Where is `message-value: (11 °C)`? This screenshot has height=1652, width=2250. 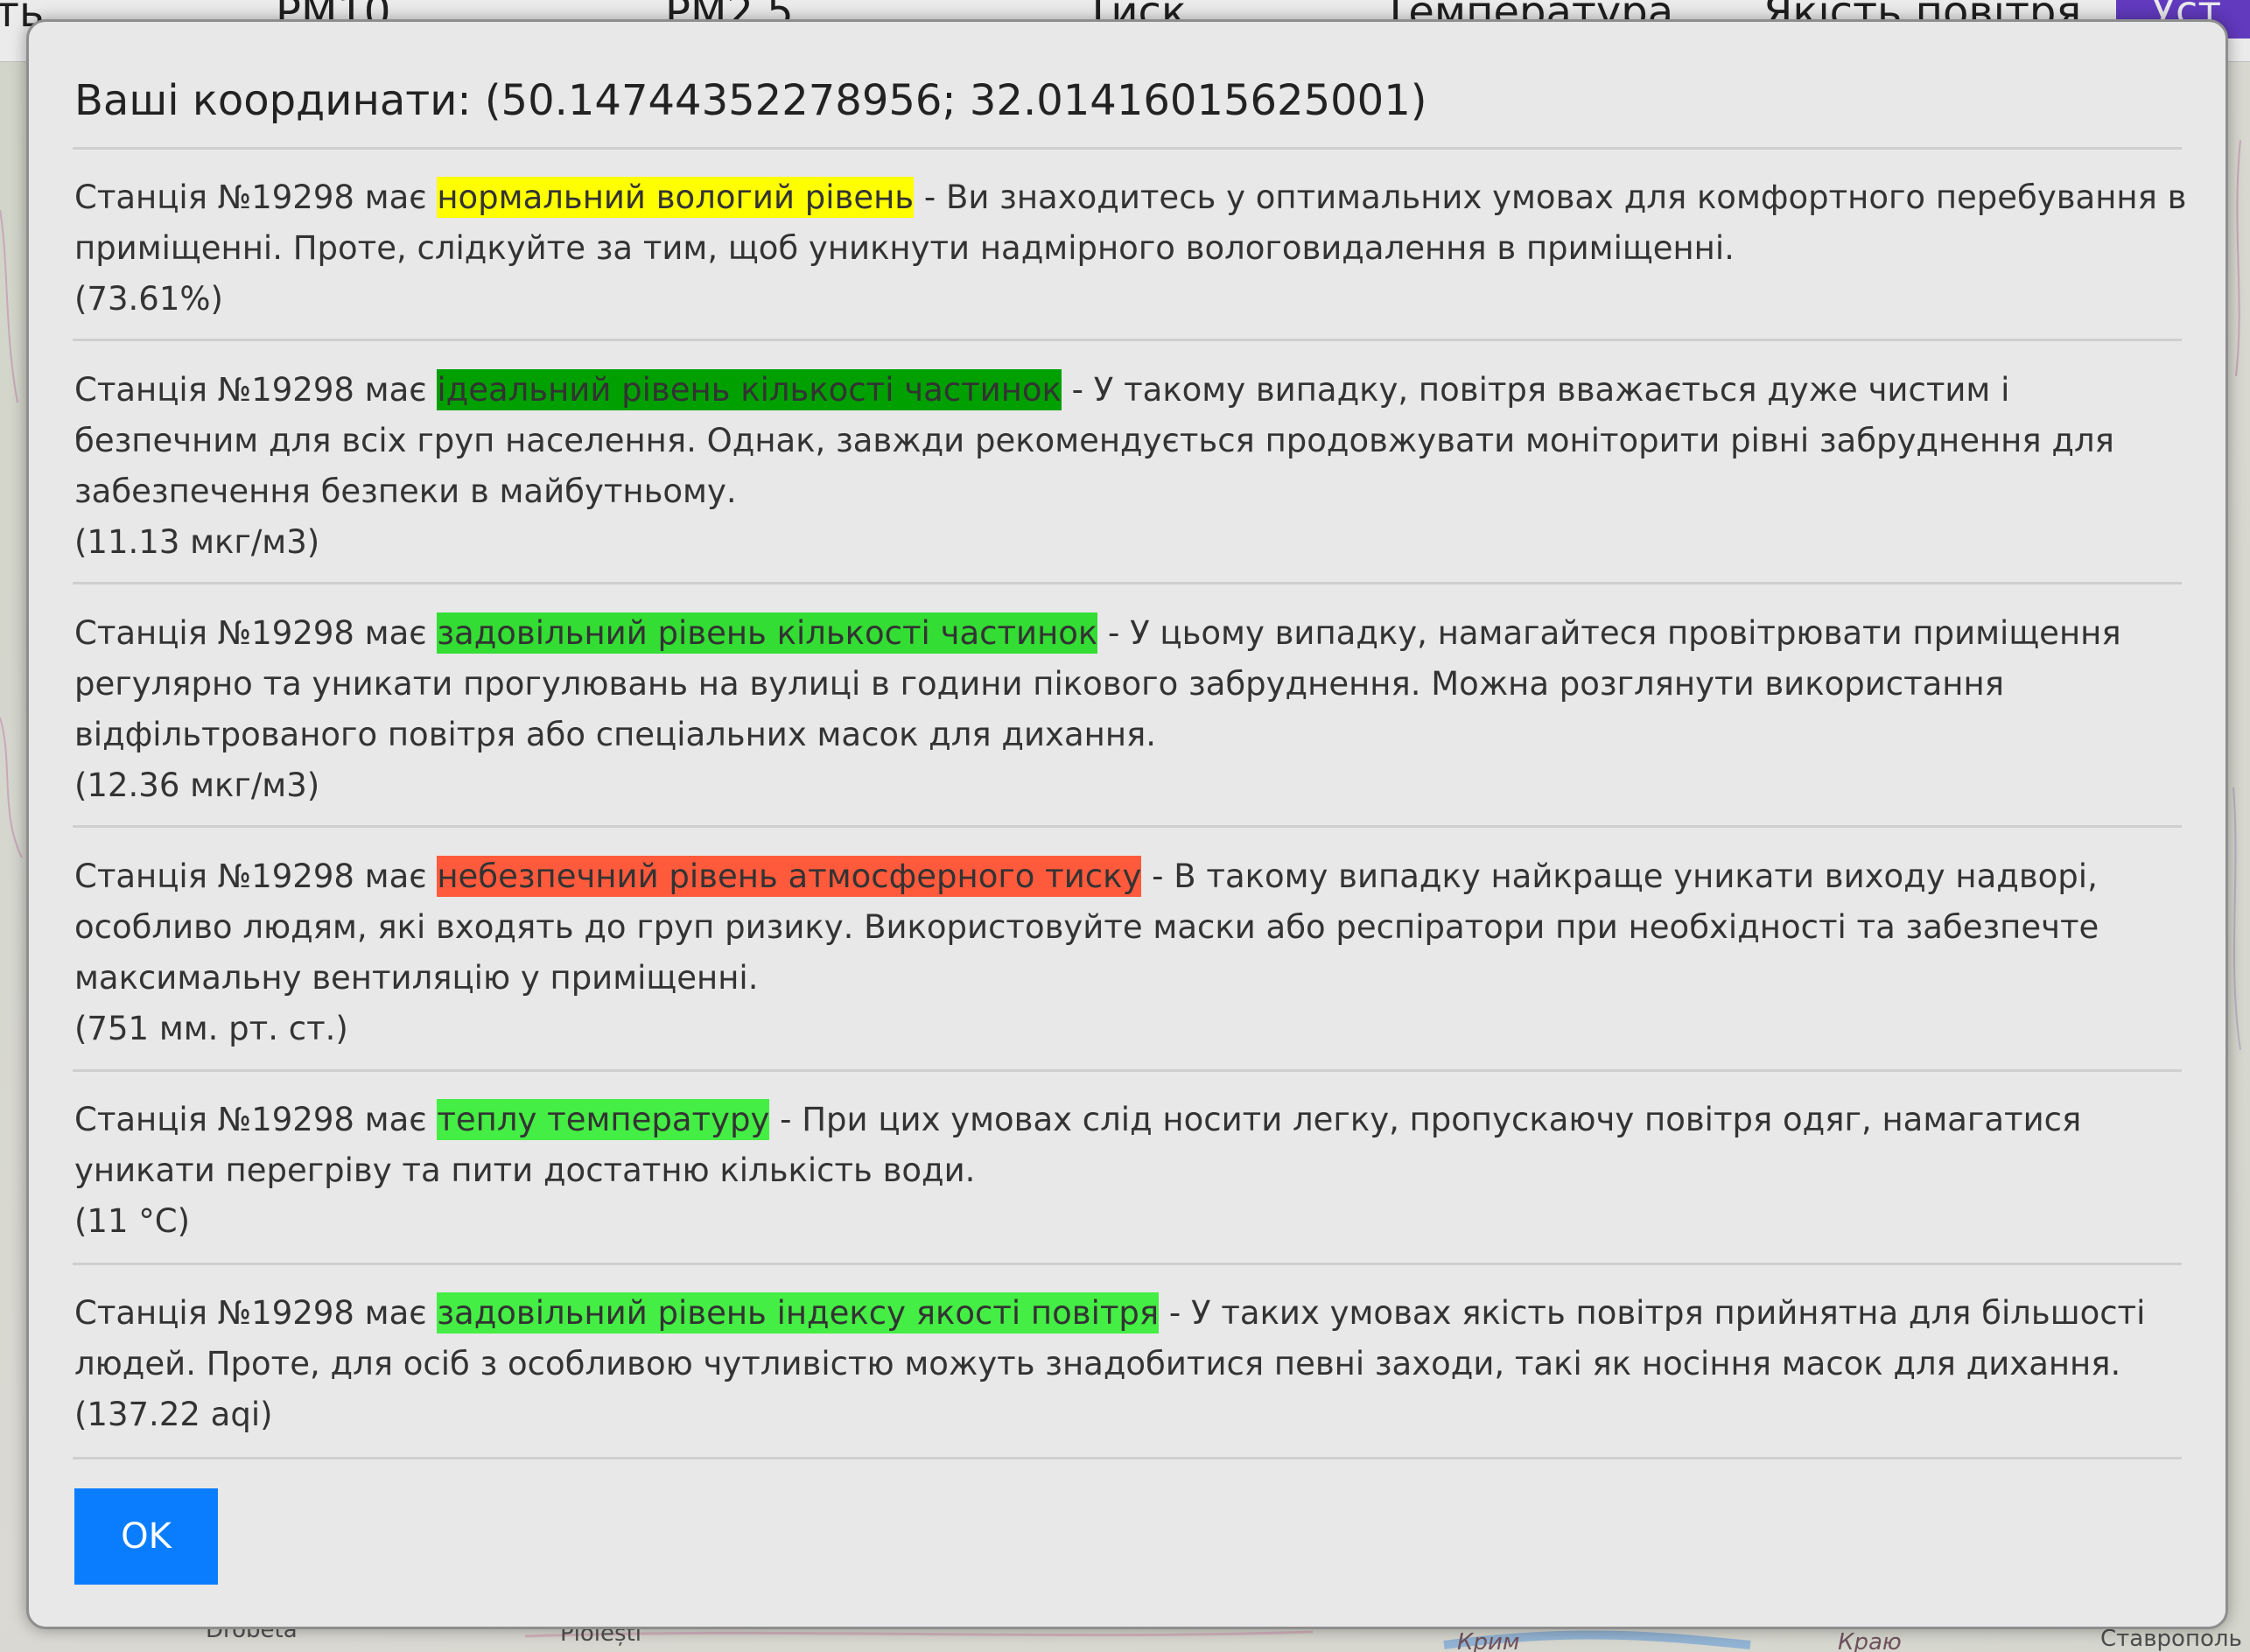
message-value: (11 °C) is located at coordinates (132, 1221).